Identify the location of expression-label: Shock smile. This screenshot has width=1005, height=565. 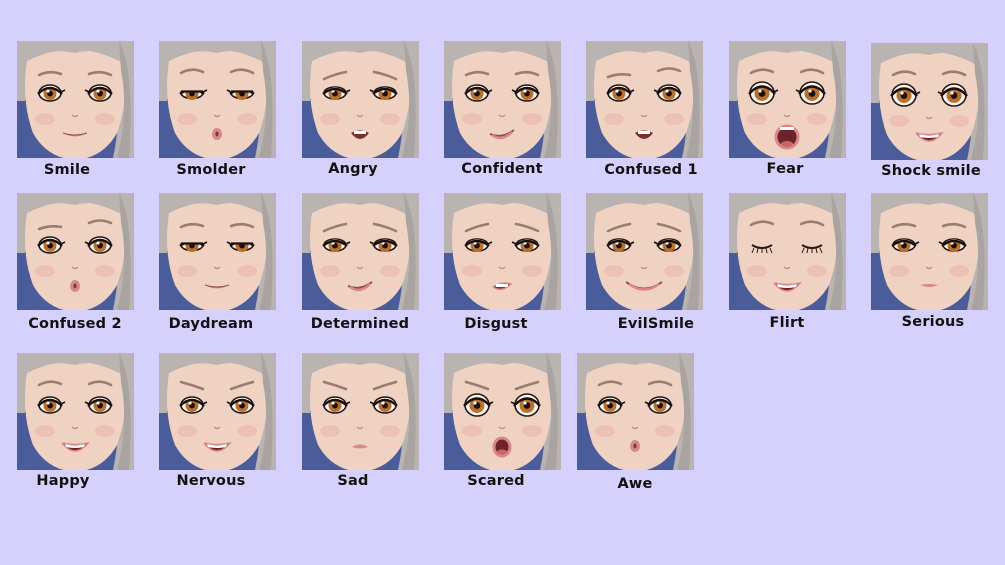
(931, 171).